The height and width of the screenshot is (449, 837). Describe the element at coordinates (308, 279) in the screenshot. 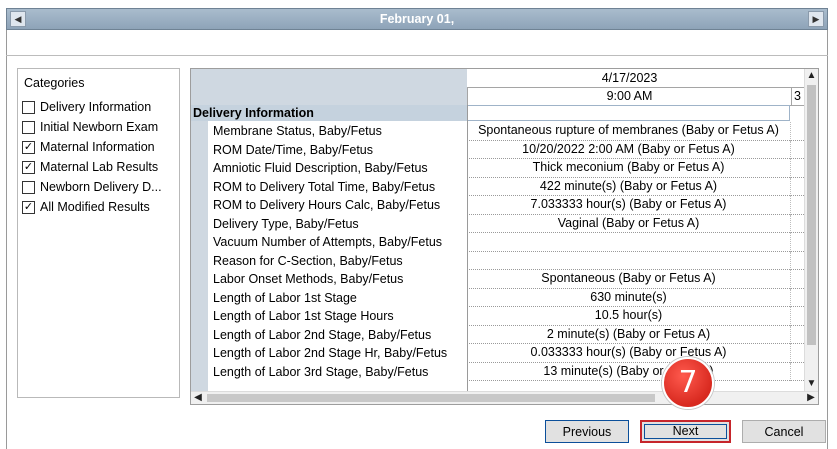

I see `row-label: Labor Onset Methods, Baby/Fetus` at that location.